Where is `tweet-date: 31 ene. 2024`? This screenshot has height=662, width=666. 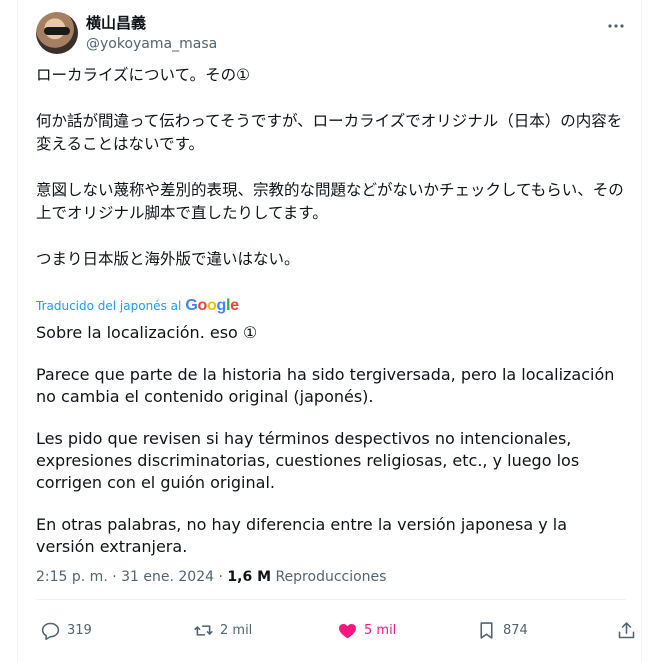
tweet-date: 31 ene. 2024 is located at coordinates (167, 577).